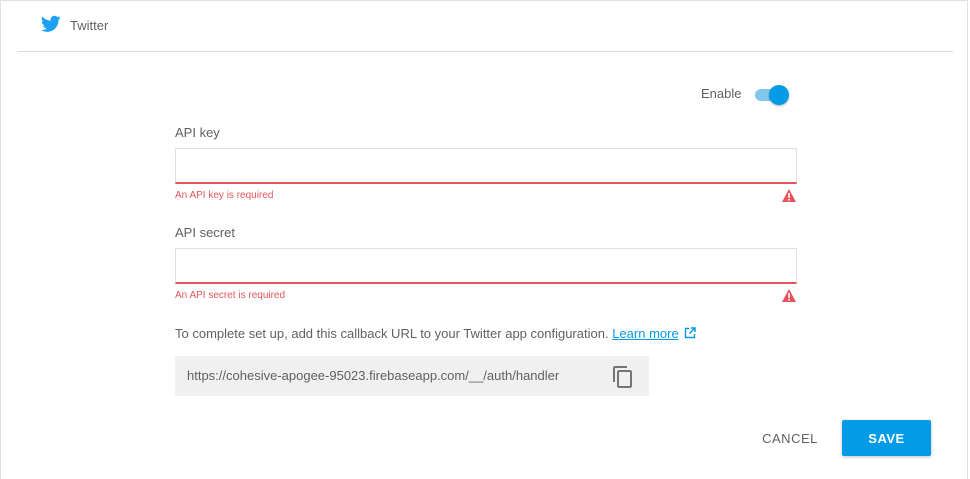 The width and height of the screenshot is (970, 479). I want to click on api-key-error: An API key is required, so click(224, 195).